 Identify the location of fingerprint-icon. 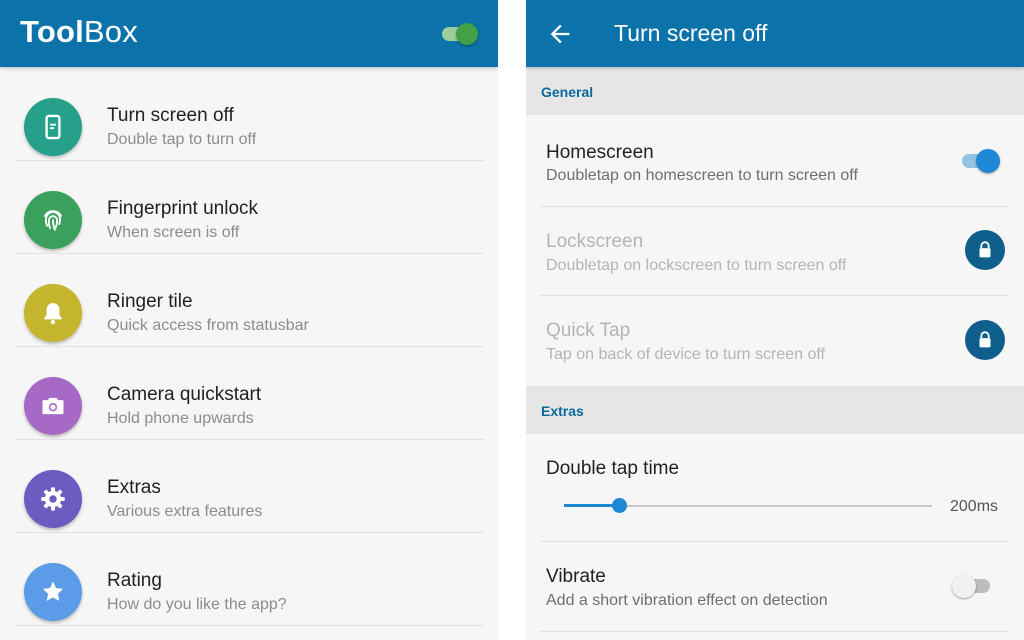
(53, 220).